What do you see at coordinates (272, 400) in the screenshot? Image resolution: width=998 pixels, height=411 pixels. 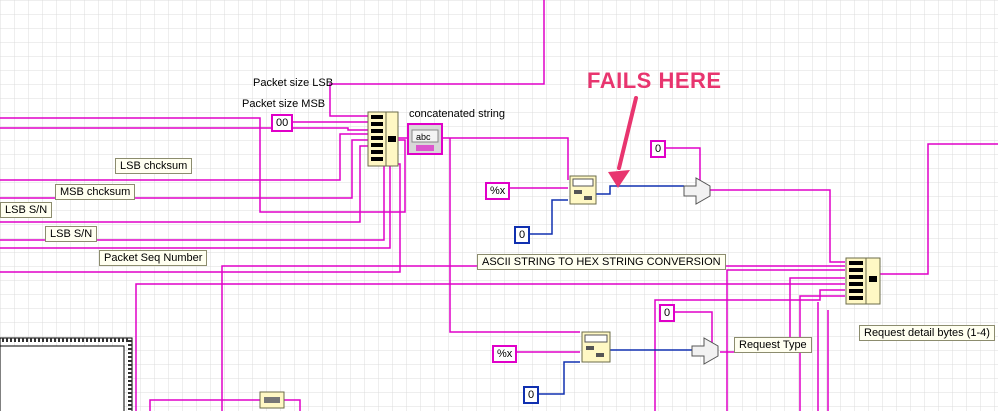 I see `bottom-node` at bounding box center [272, 400].